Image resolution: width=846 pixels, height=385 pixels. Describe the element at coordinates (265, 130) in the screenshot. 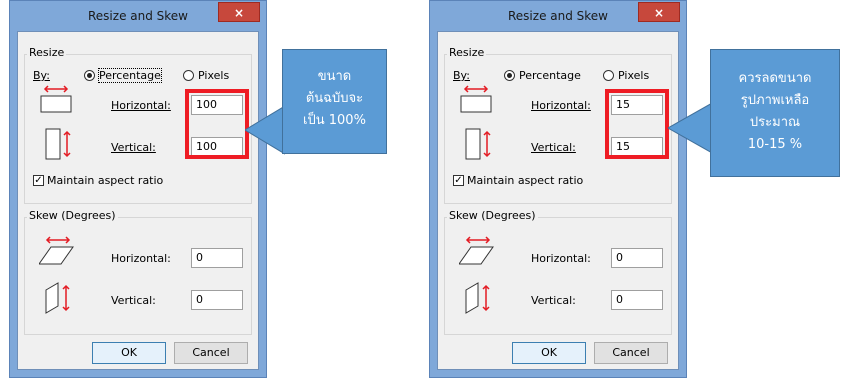

I see `callout-pointer-left` at that location.